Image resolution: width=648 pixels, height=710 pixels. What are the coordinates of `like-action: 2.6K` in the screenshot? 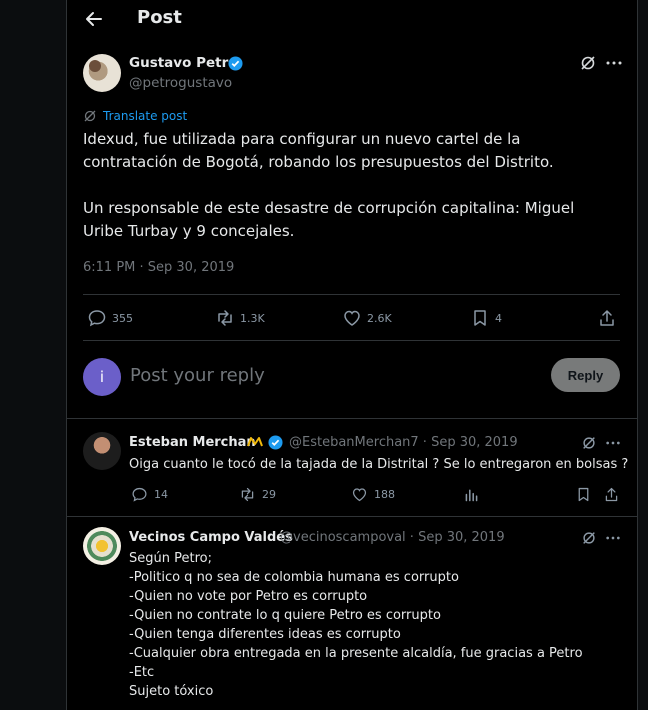 It's located at (367, 318).